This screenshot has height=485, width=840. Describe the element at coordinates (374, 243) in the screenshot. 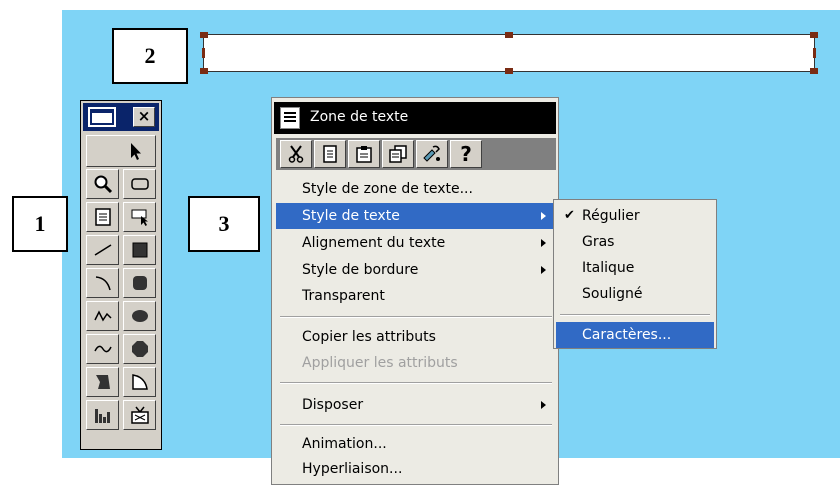

I see `menu-item-label: Alignement du texte` at that location.